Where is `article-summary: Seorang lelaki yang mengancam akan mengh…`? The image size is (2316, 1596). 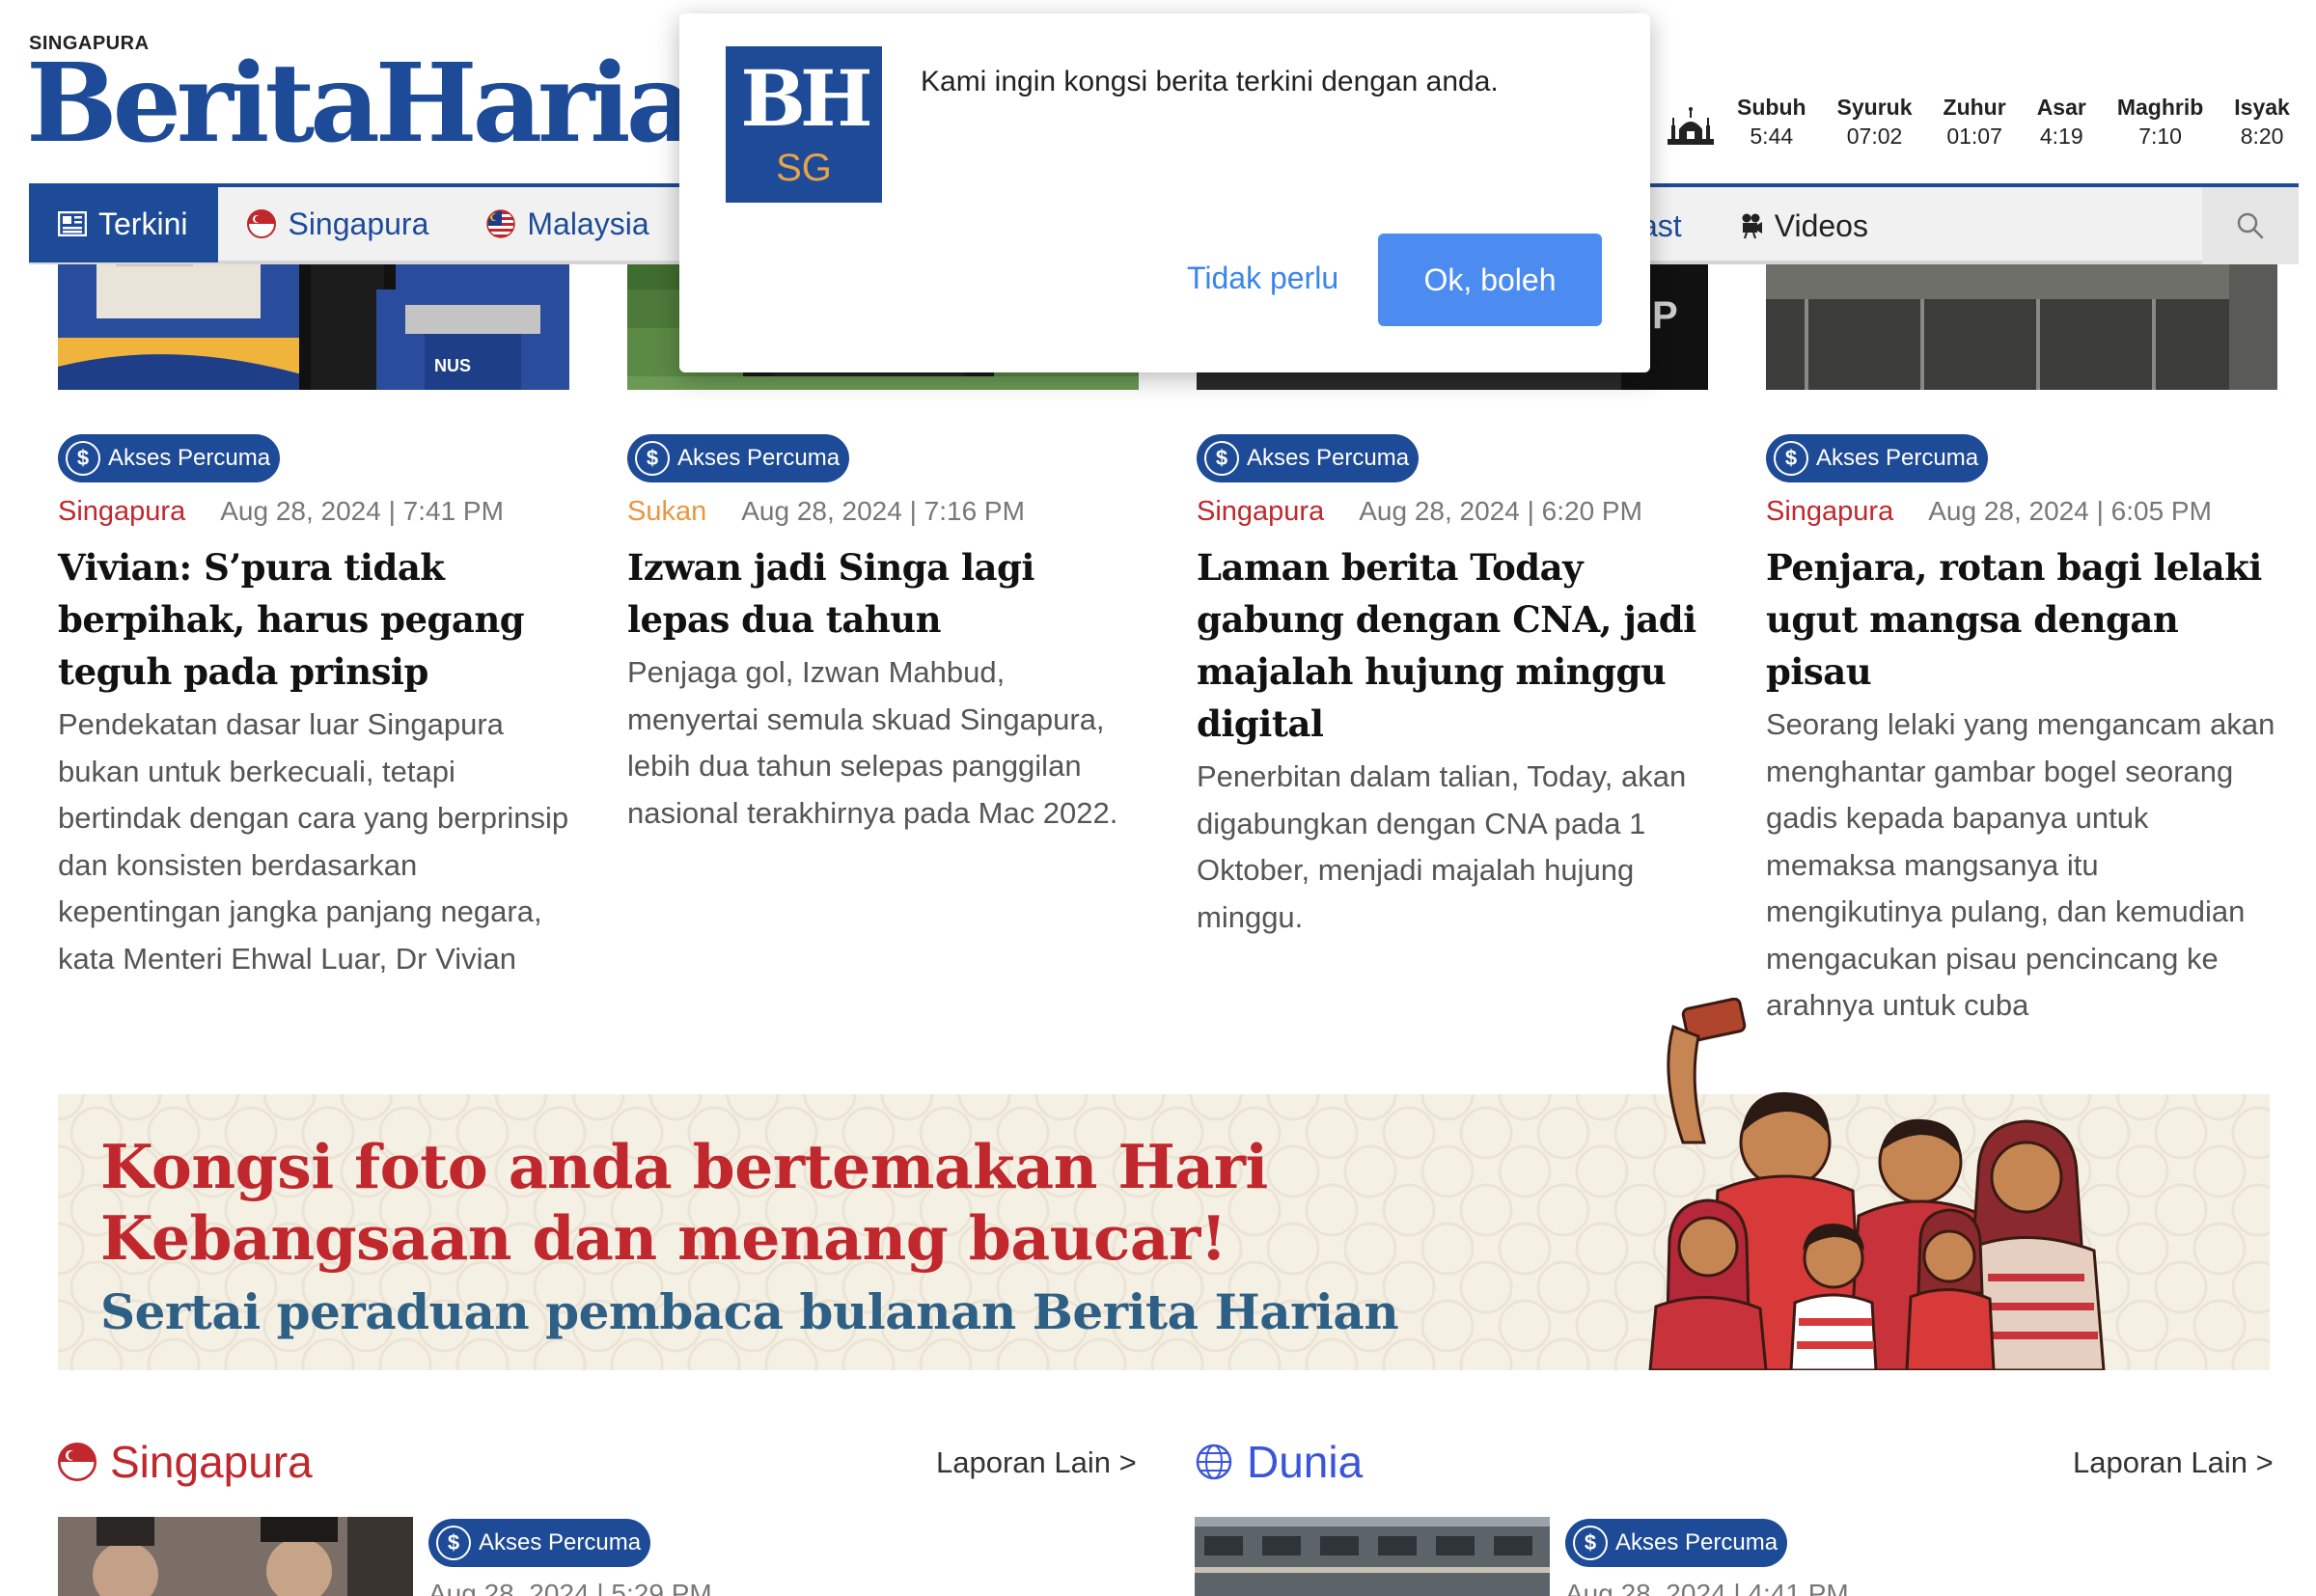 article-summary: Seorang lelaki yang mengancam akan mengh… is located at coordinates (2020, 865).